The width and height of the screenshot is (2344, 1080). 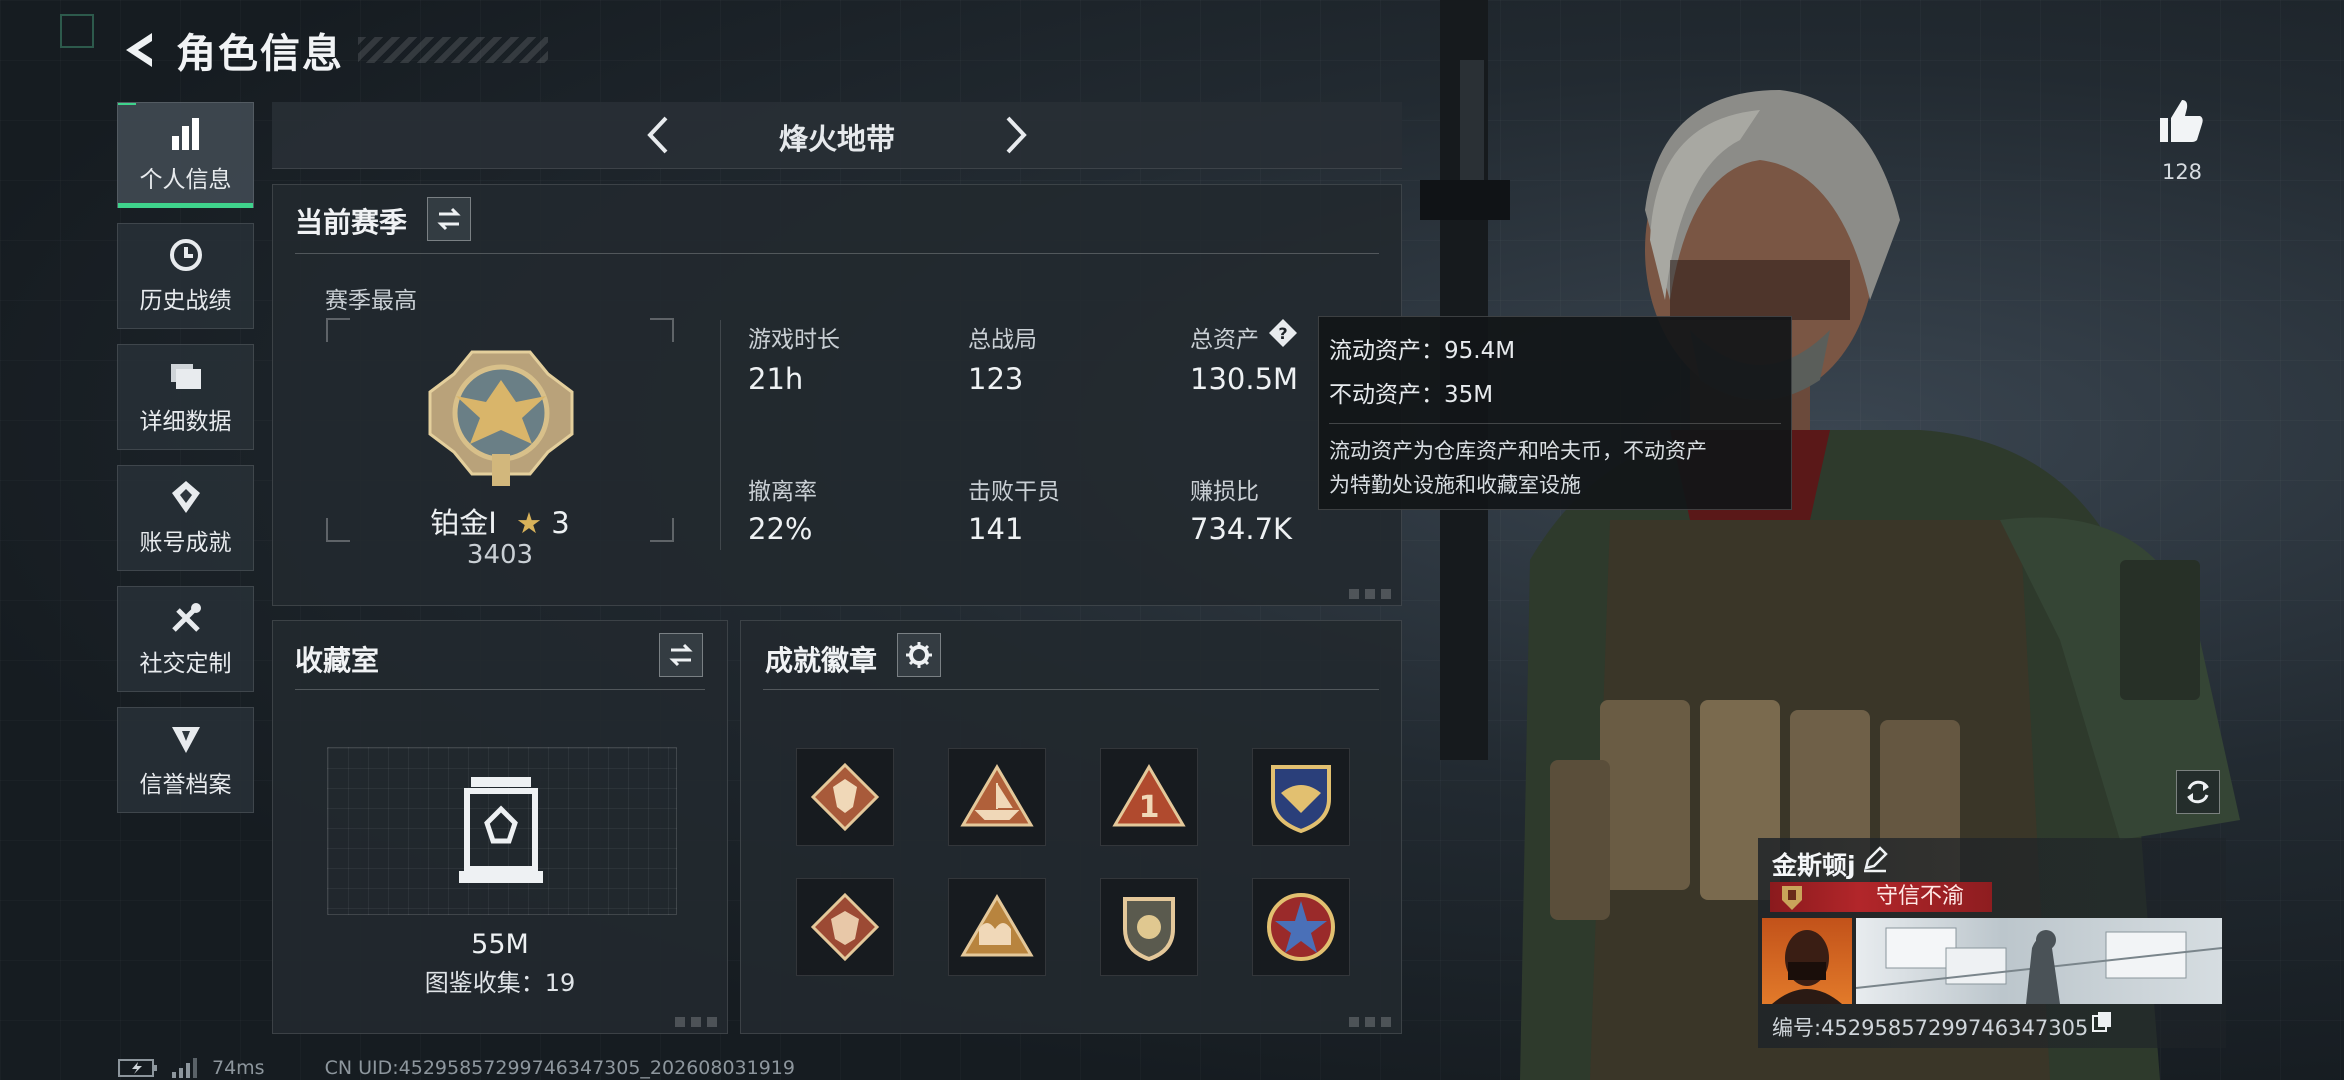 What do you see at coordinates (821, 660) in the screenshot?
I see `badges-panel-title: 成就徽章` at bounding box center [821, 660].